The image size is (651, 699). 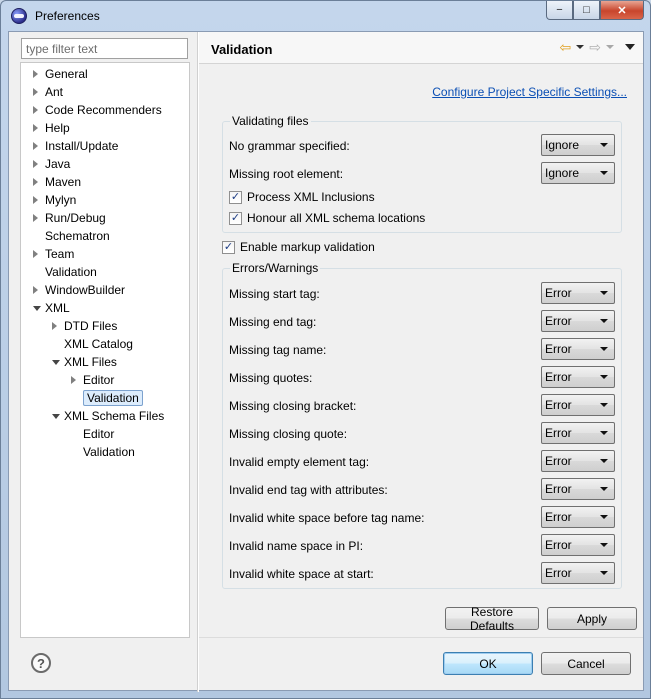 I want to click on process-inclusions-option: ✓ Process XML Inclusions, so click(x=302, y=197).